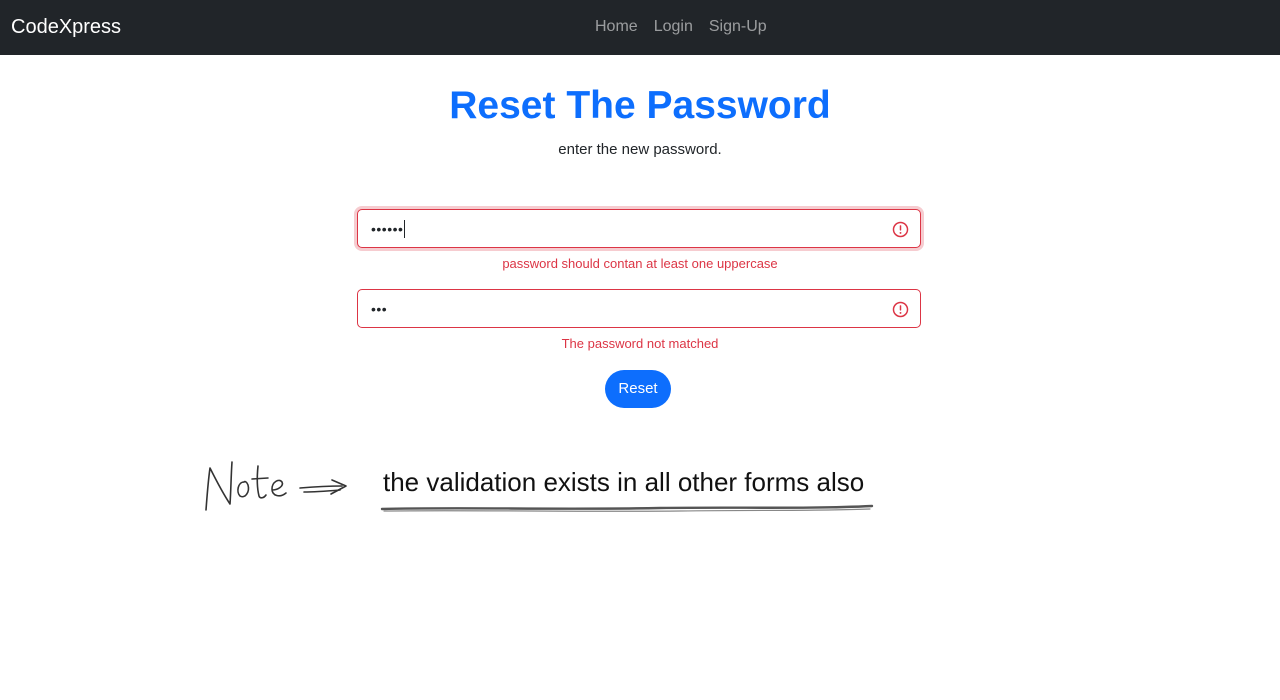 Image resolution: width=1280 pixels, height=700 pixels. I want to click on new-password-field: ••••••, so click(639, 228).